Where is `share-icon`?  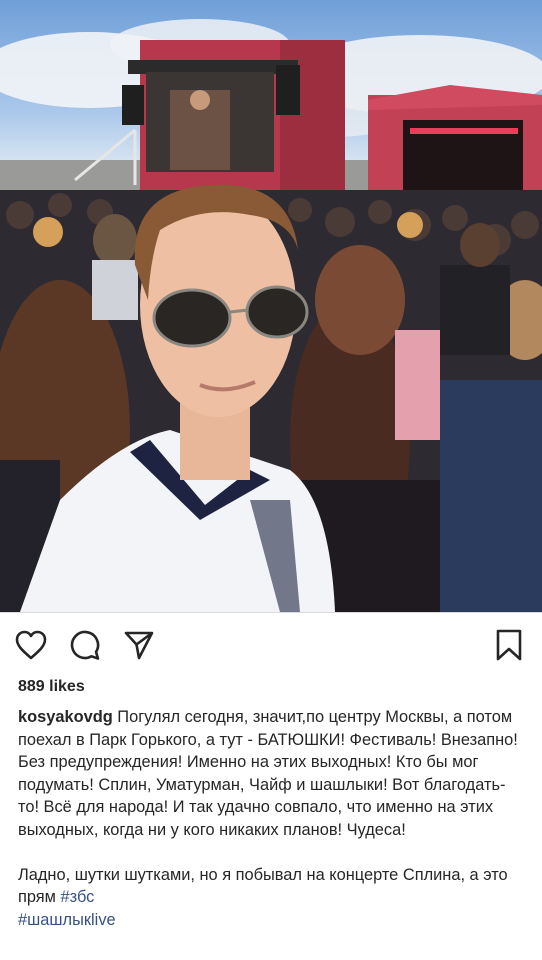 share-icon is located at coordinates (139, 645).